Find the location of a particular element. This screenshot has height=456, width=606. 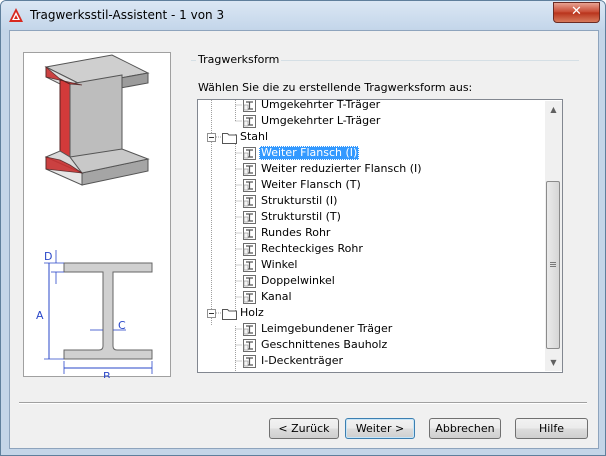

tree-item-label: Stahl is located at coordinates (254, 136).